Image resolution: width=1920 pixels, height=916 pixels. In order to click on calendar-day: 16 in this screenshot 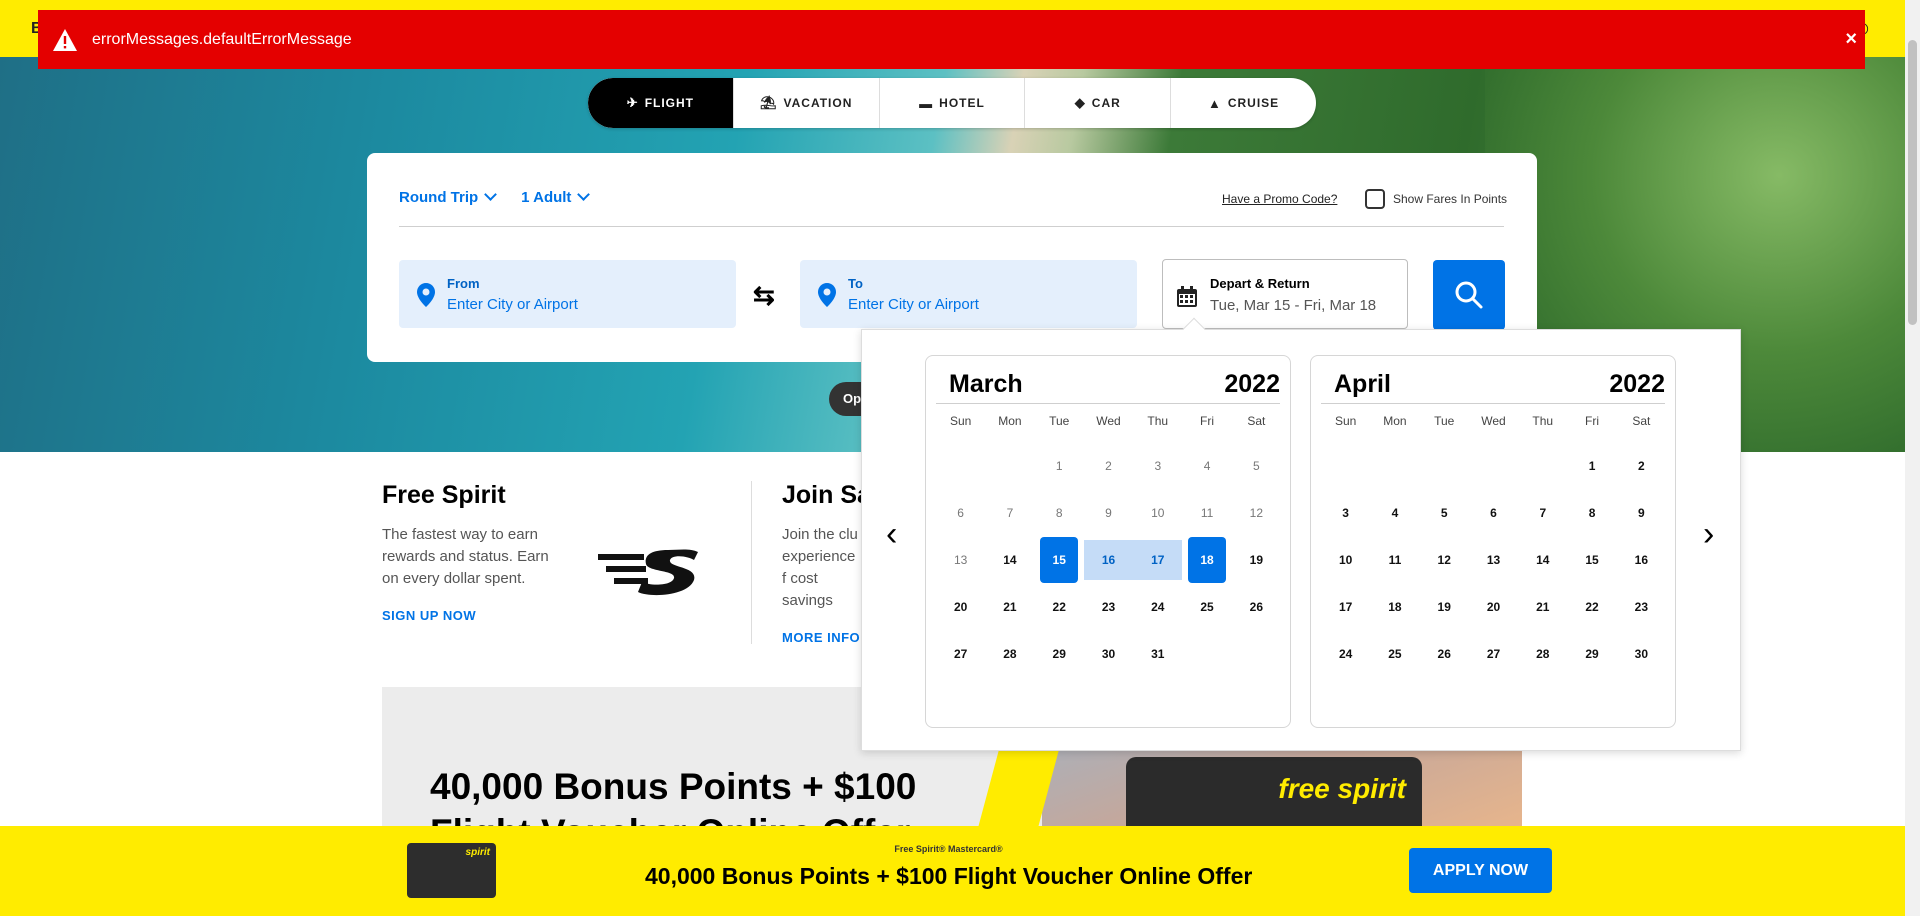, I will do `click(1641, 560)`.